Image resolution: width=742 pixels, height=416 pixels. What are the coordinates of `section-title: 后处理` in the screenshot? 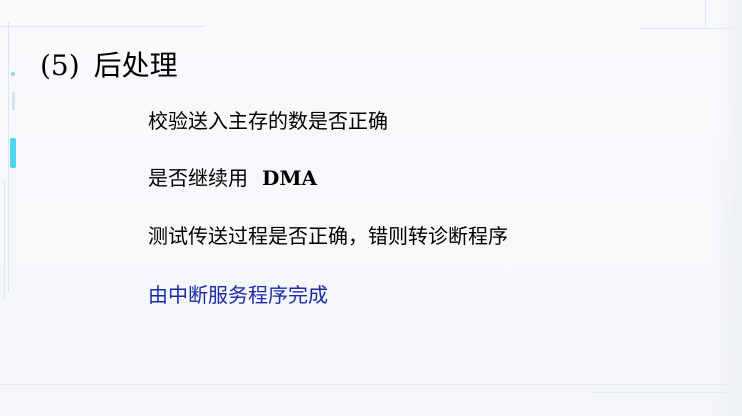 It's located at (135, 65).